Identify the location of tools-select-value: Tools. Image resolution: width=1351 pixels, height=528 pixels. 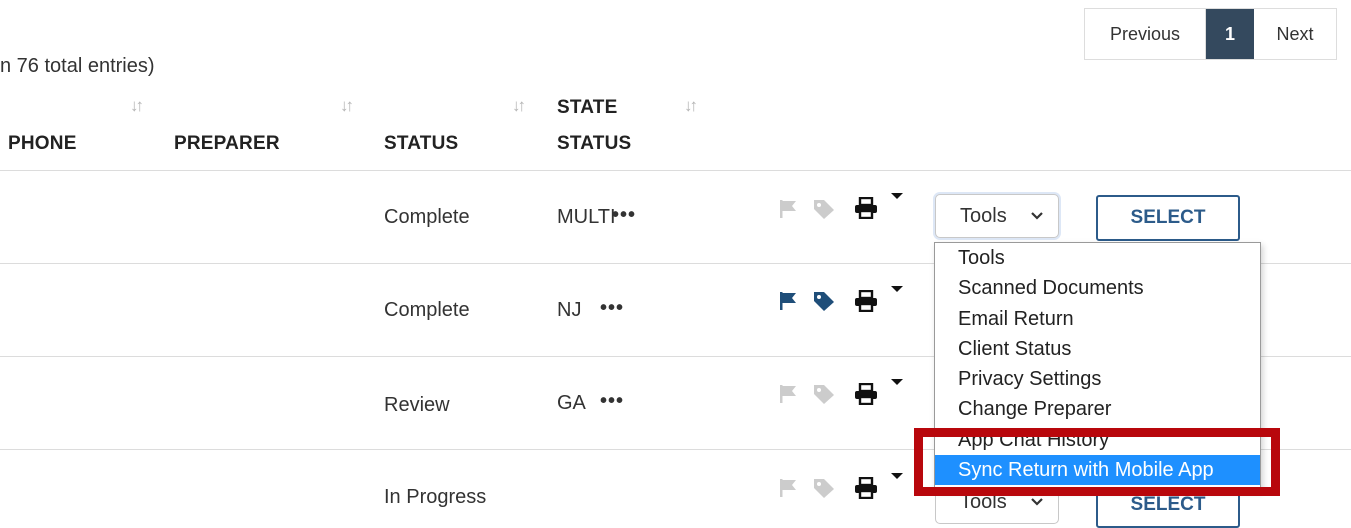
(983, 215).